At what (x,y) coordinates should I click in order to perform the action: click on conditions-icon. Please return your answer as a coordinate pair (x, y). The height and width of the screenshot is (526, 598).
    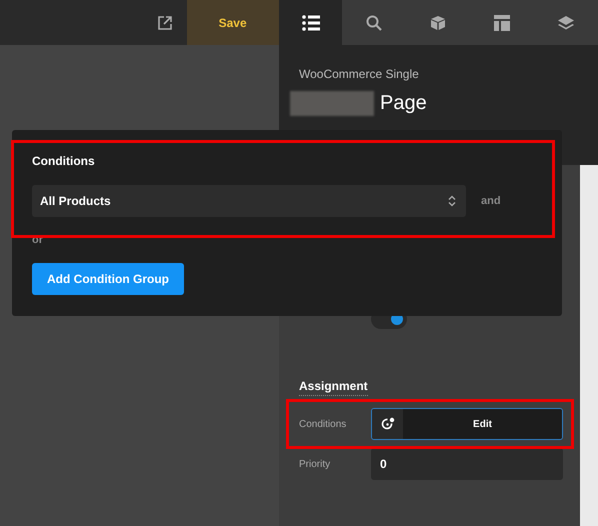
    Looking at the image, I should click on (387, 424).